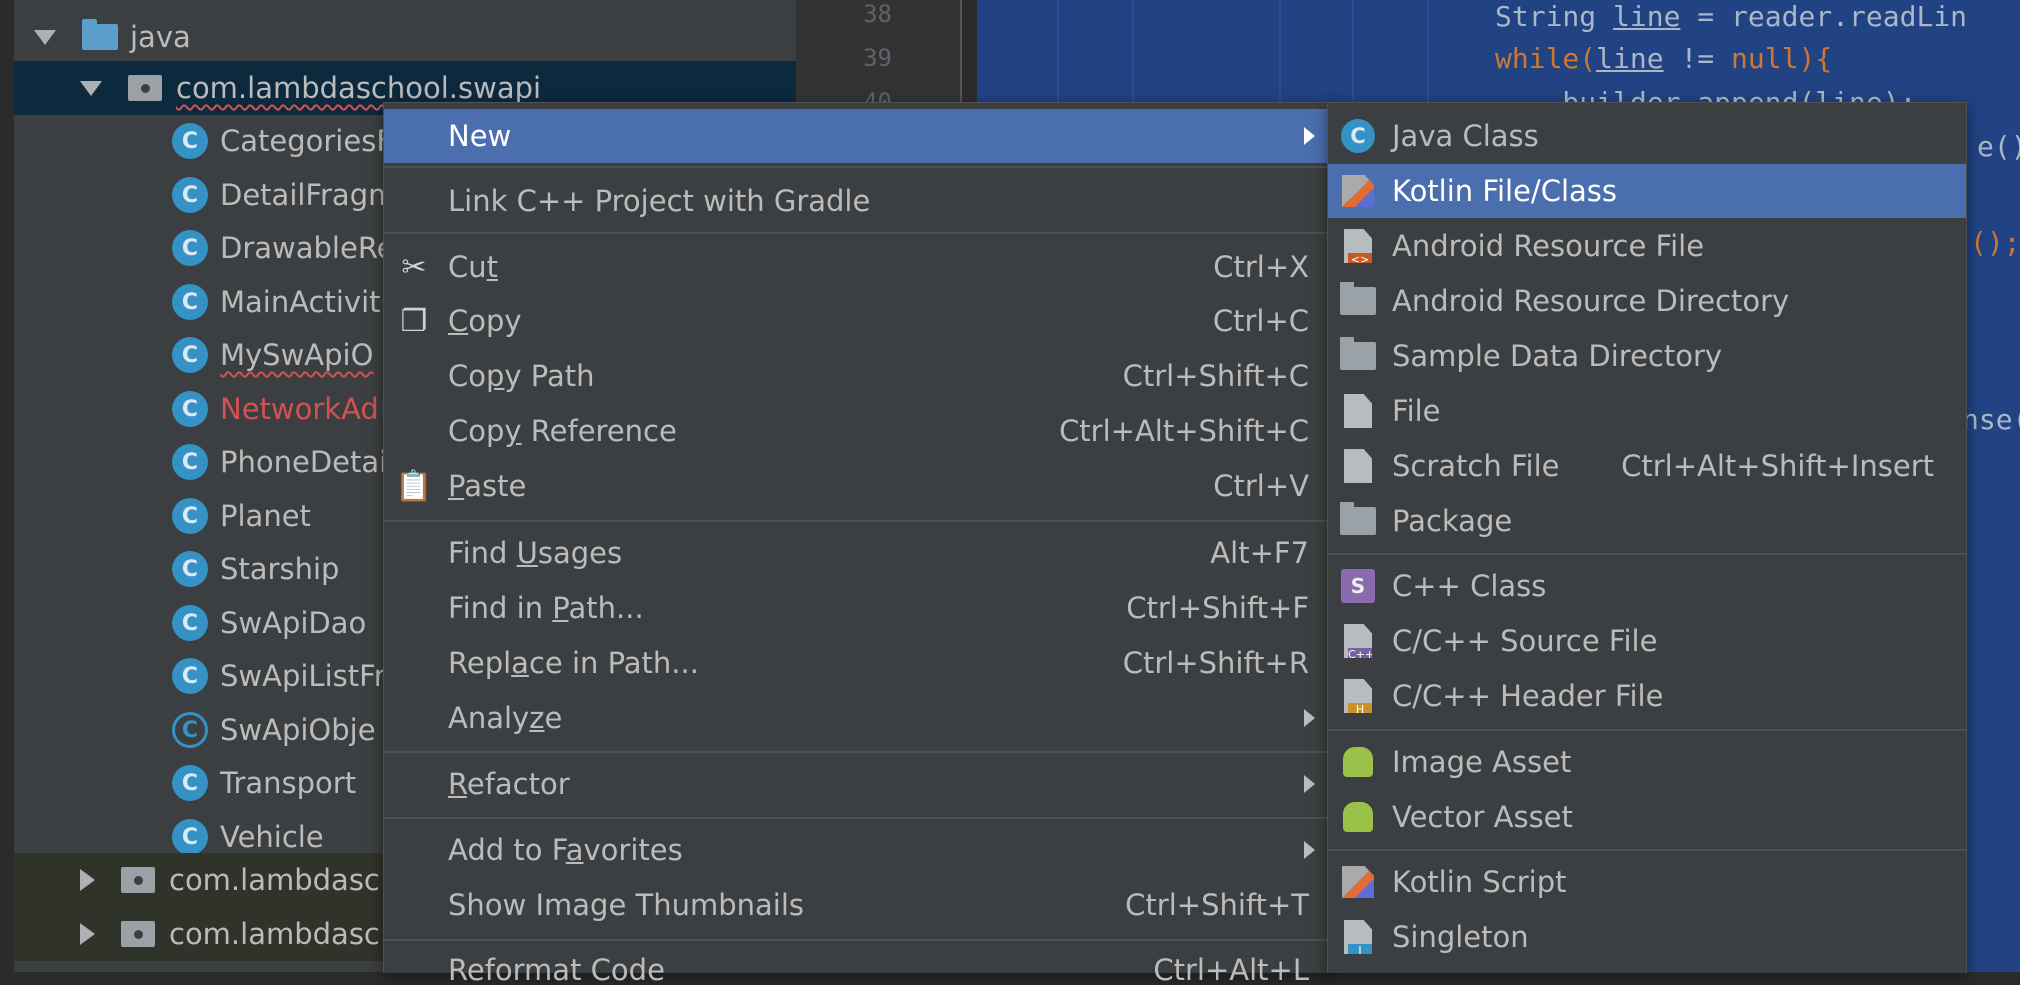 The image size is (2020, 985). I want to click on menu-item-reformat-code: Reformat Code Ctrl+Alt+L, so click(857, 965).